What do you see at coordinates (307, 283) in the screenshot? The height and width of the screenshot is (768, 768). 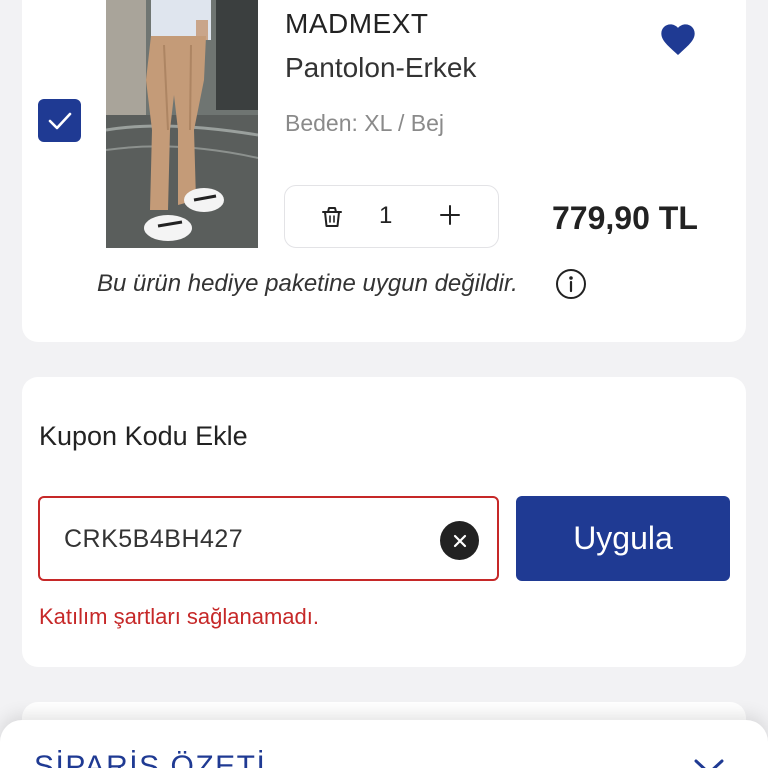 I see `gift-package-note: Bu ürün hediye paketine uygun değildir.` at bounding box center [307, 283].